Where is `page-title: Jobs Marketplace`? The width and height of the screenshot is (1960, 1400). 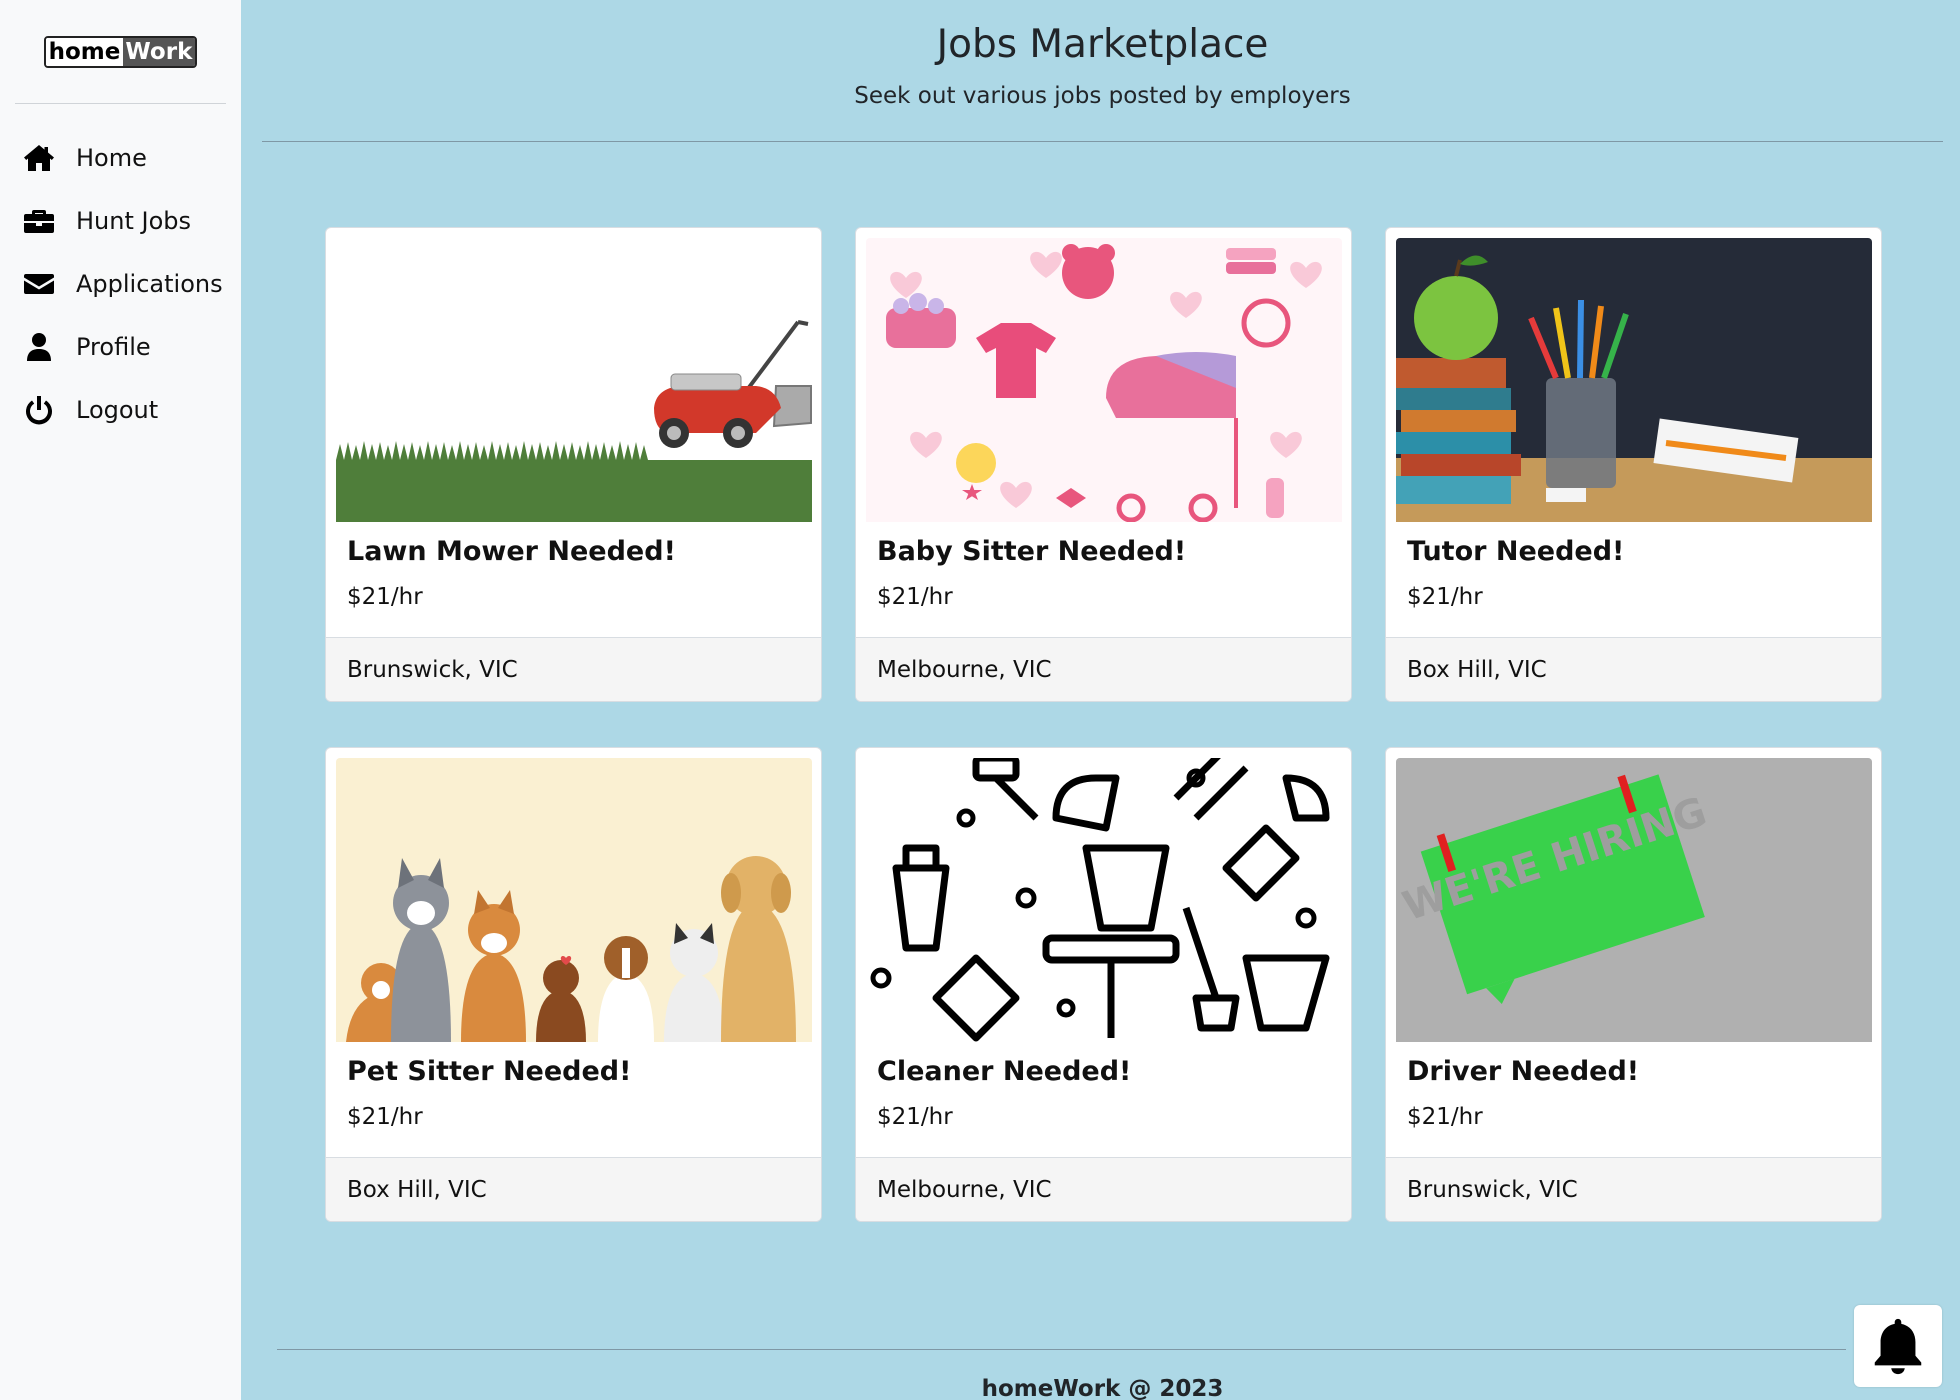 page-title: Jobs Marketplace is located at coordinates (1102, 44).